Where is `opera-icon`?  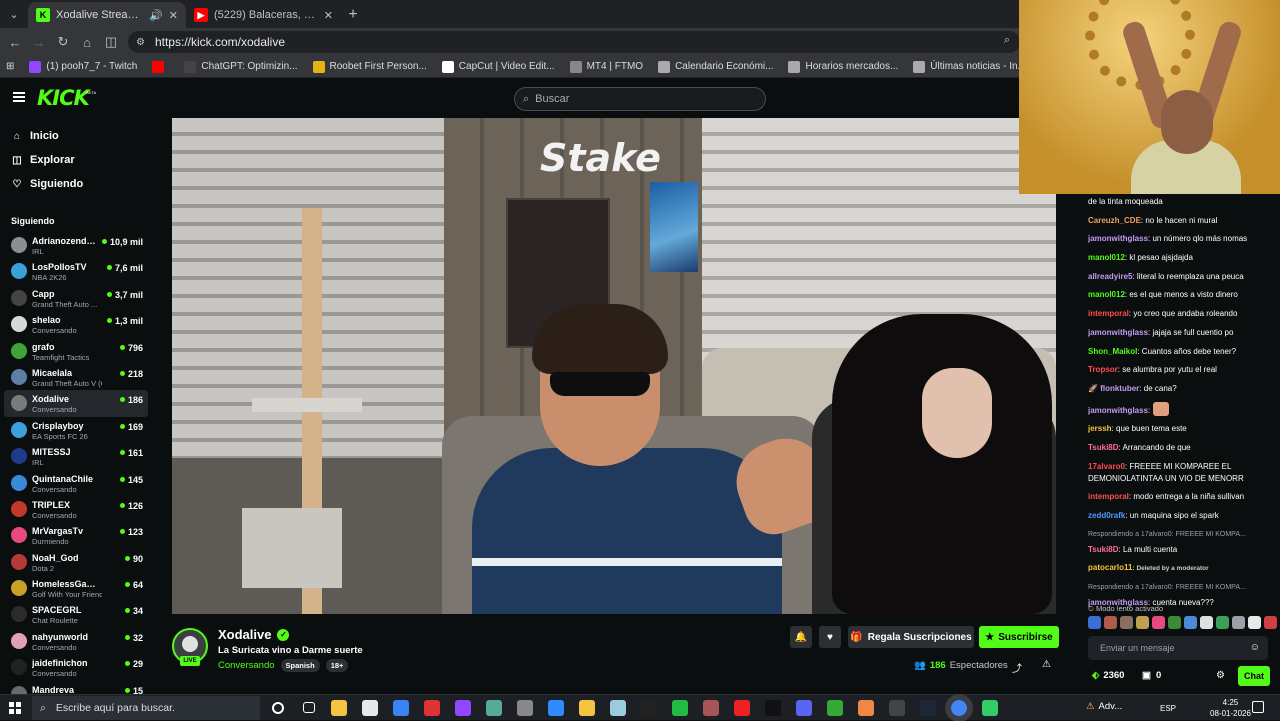
opera-icon is located at coordinates (742, 708).